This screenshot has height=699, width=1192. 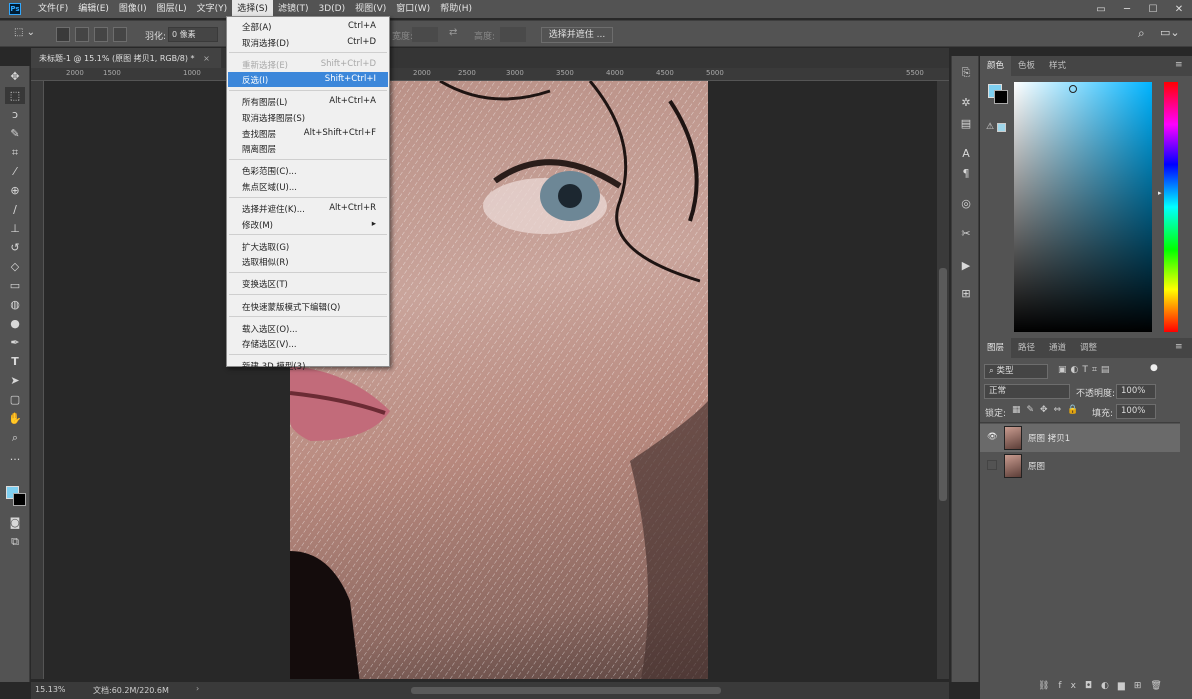 I want to click on layers-panel-tab-1: 路径, so click(x=1026, y=348).